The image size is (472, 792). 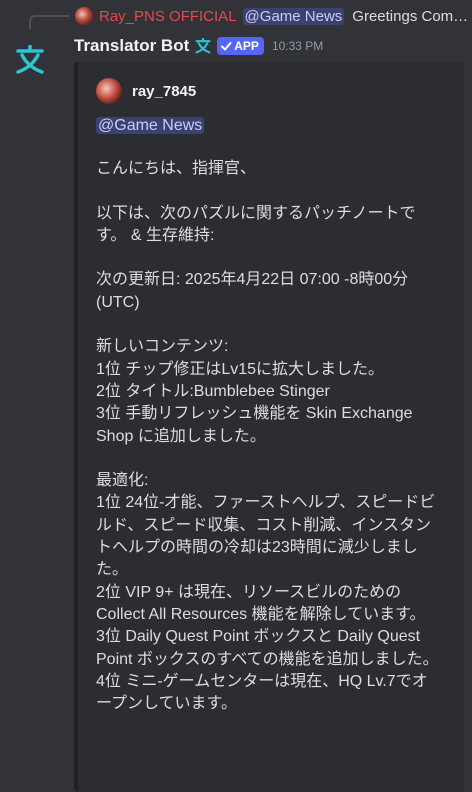 What do you see at coordinates (246, 46) in the screenshot?
I see `app-badge-label: APP` at bounding box center [246, 46].